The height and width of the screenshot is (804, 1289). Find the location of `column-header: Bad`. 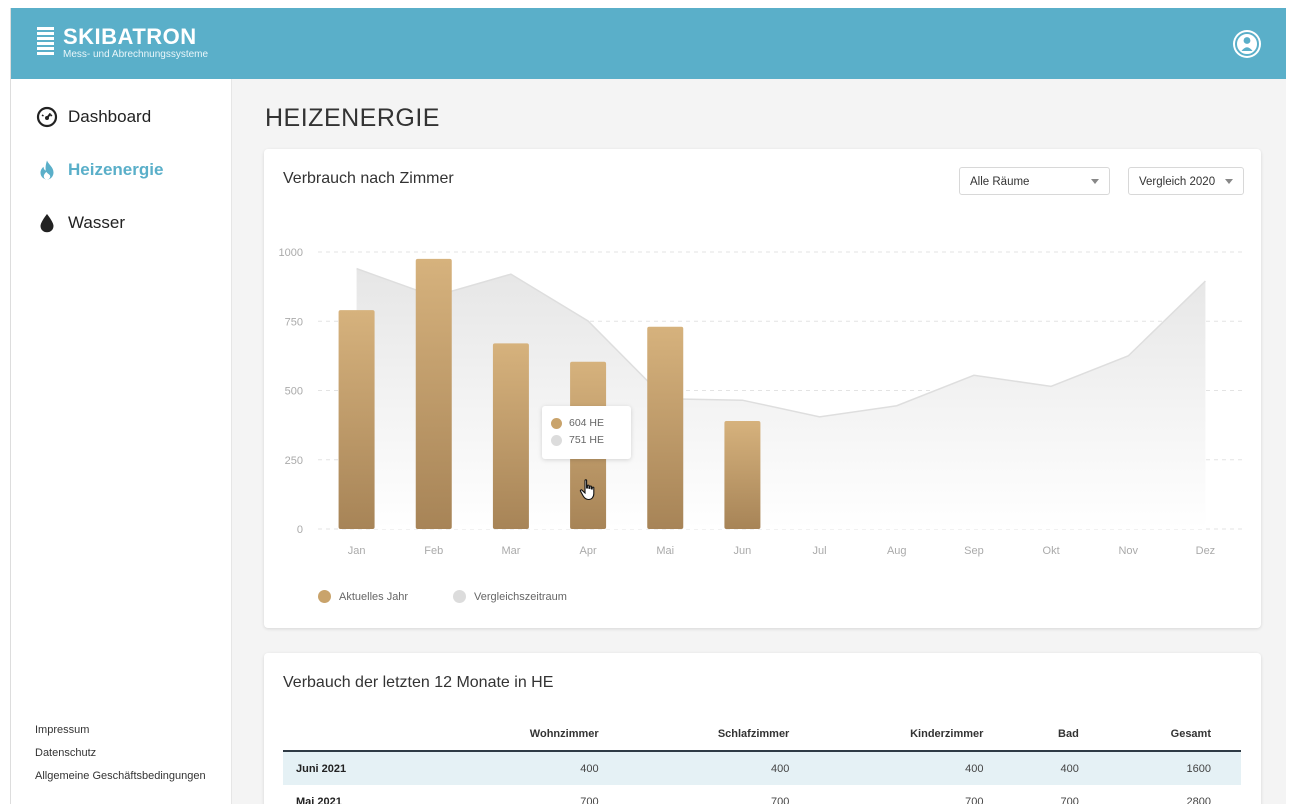

column-header: Bad is located at coordinates (1061, 734).